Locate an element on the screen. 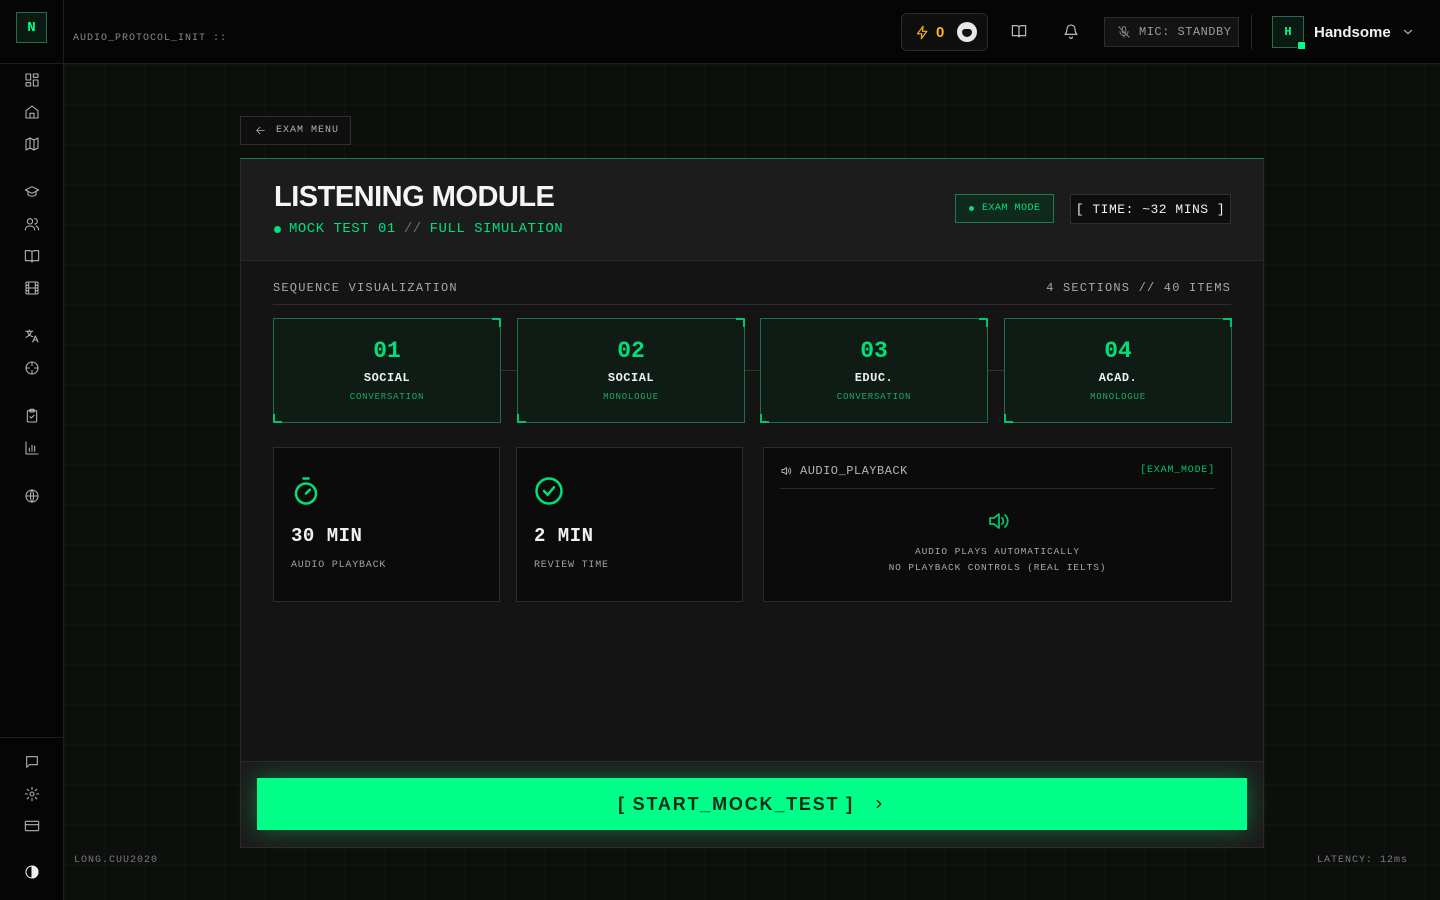 The width and height of the screenshot is (1440, 900). sidebar-item-users is located at coordinates (32, 224).